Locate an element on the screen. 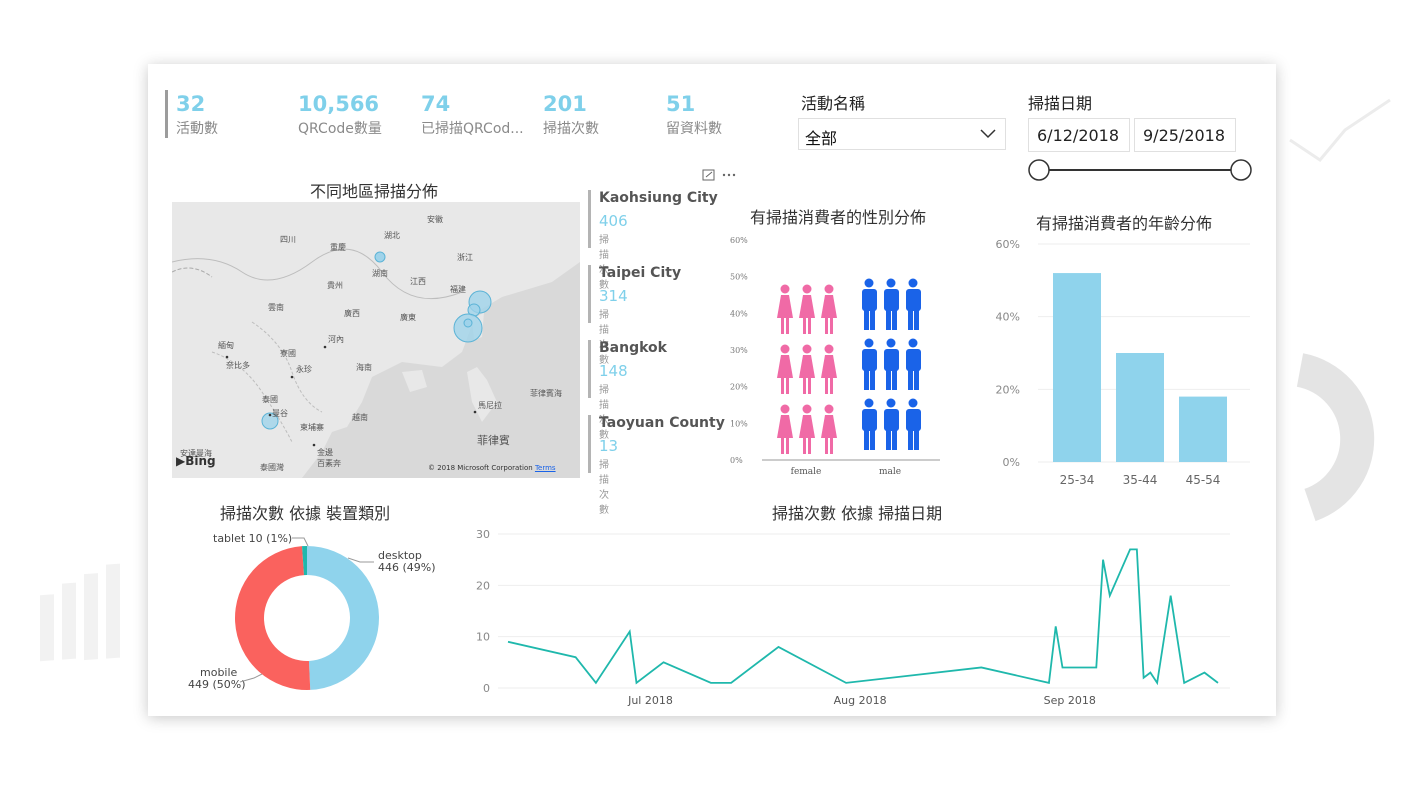 This screenshot has height=788, width=1420. city-name: Taoyuan County is located at coordinates (662, 423).